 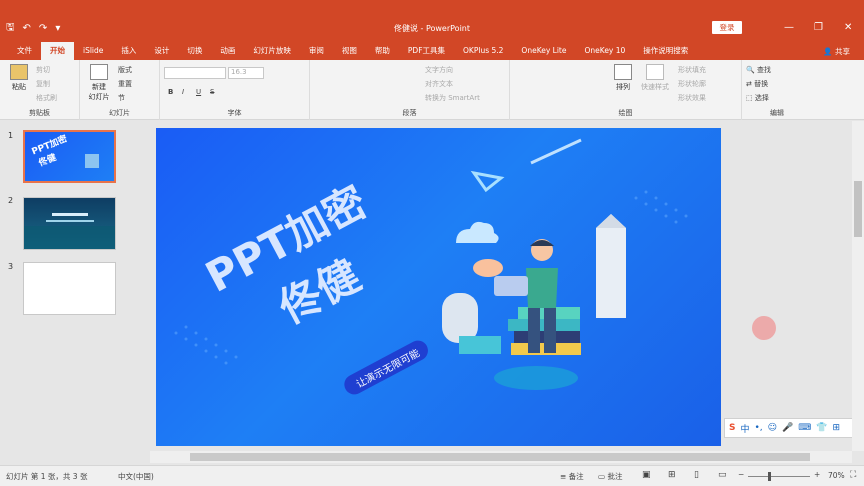 I want to click on paste-icon, so click(x=19, y=72).